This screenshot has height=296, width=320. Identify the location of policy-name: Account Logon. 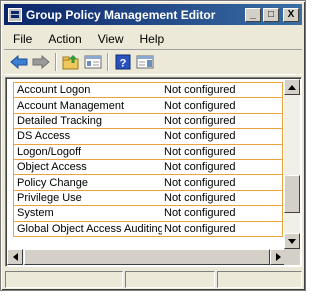
(54, 90).